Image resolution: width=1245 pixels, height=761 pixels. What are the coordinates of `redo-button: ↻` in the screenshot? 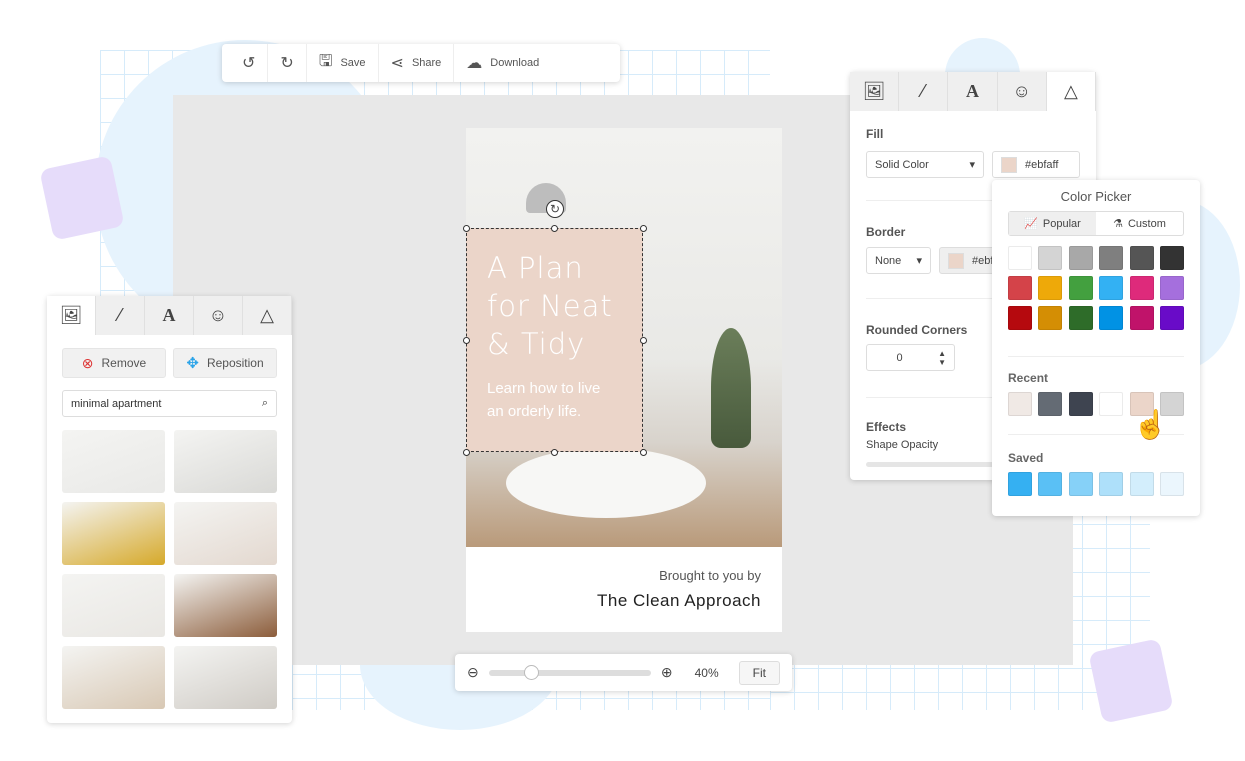 It's located at (287, 63).